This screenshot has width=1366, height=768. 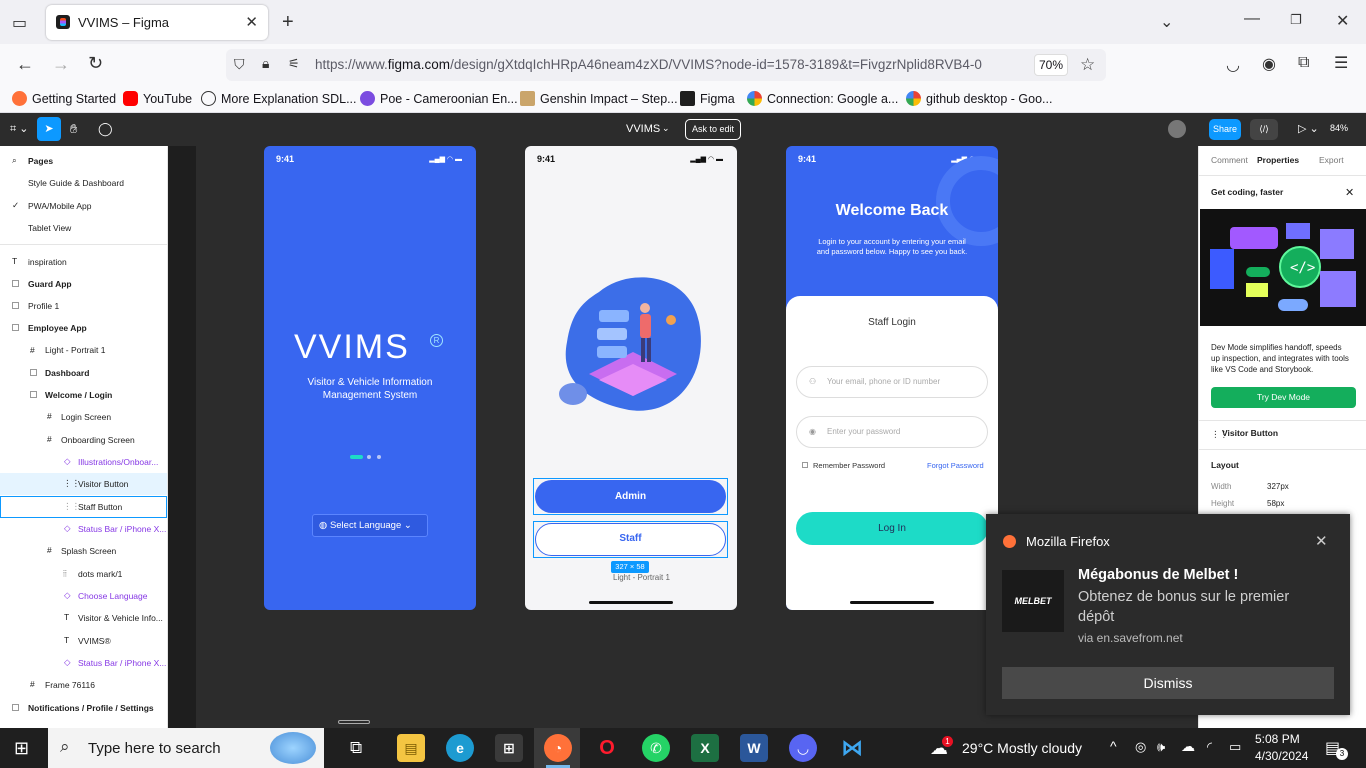 What do you see at coordinates (239, 64) in the screenshot?
I see `tracking-shield-icon: ⛉` at bounding box center [239, 64].